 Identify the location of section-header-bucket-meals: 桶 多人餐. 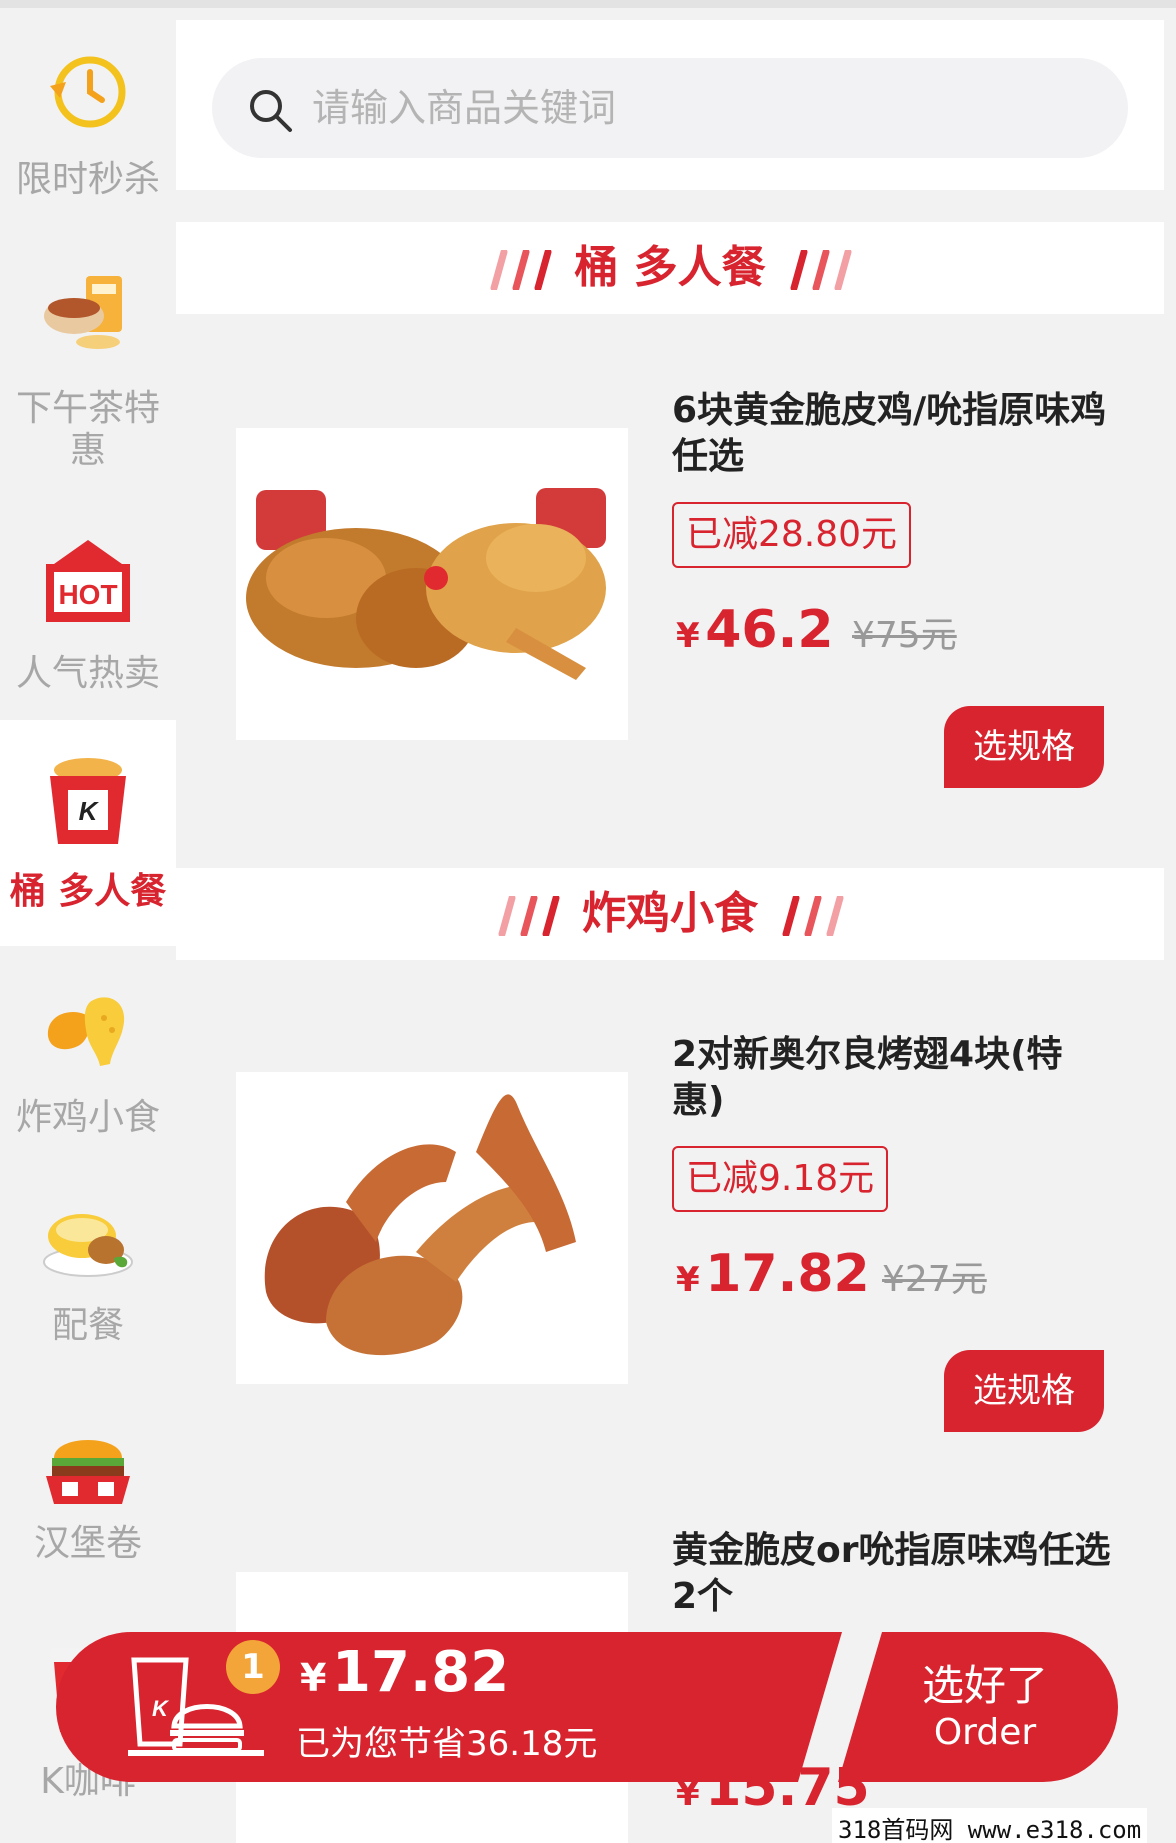
(670, 268).